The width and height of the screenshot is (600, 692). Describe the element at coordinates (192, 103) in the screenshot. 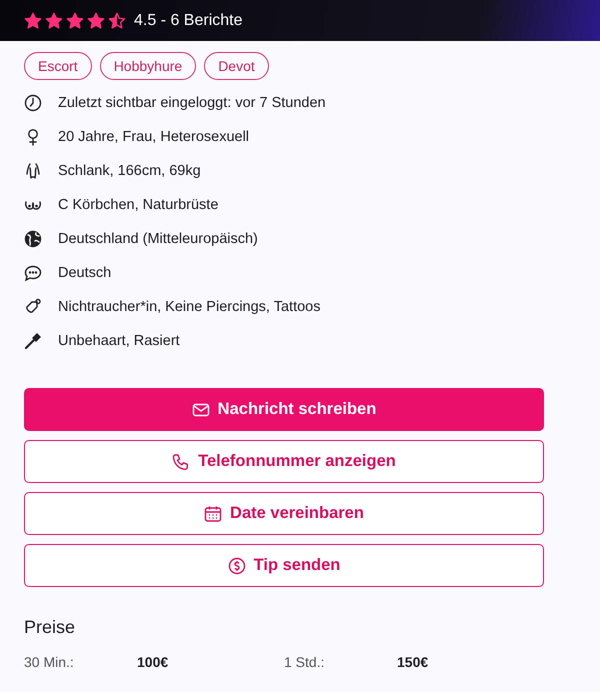

I see `detail-text: Zuletzt sichtbar eingeloggt: vor 7 Stunden` at that location.